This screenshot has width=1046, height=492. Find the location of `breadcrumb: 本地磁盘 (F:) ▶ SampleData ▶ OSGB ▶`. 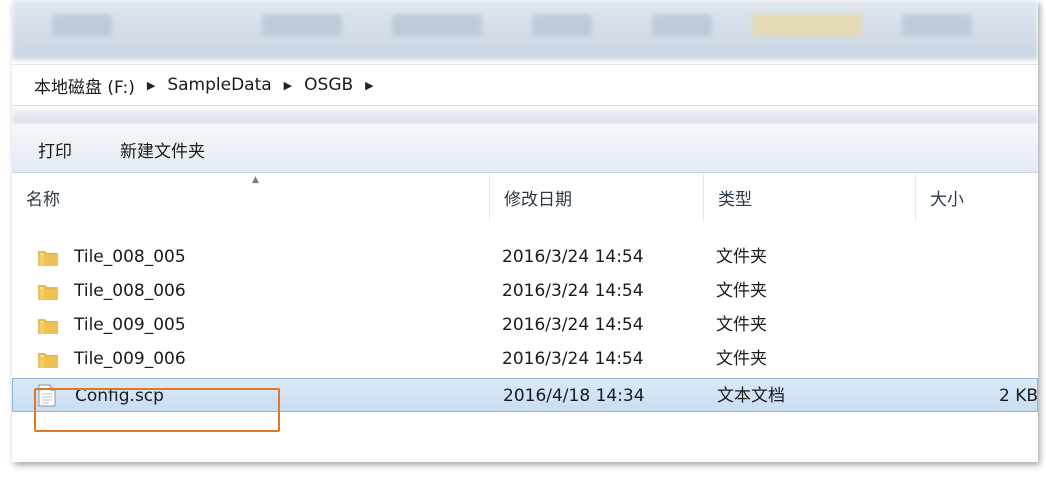

breadcrumb: 本地磁盘 (F:) ▶ SampleData ▶ OSGB ▶ is located at coordinates (525, 85).